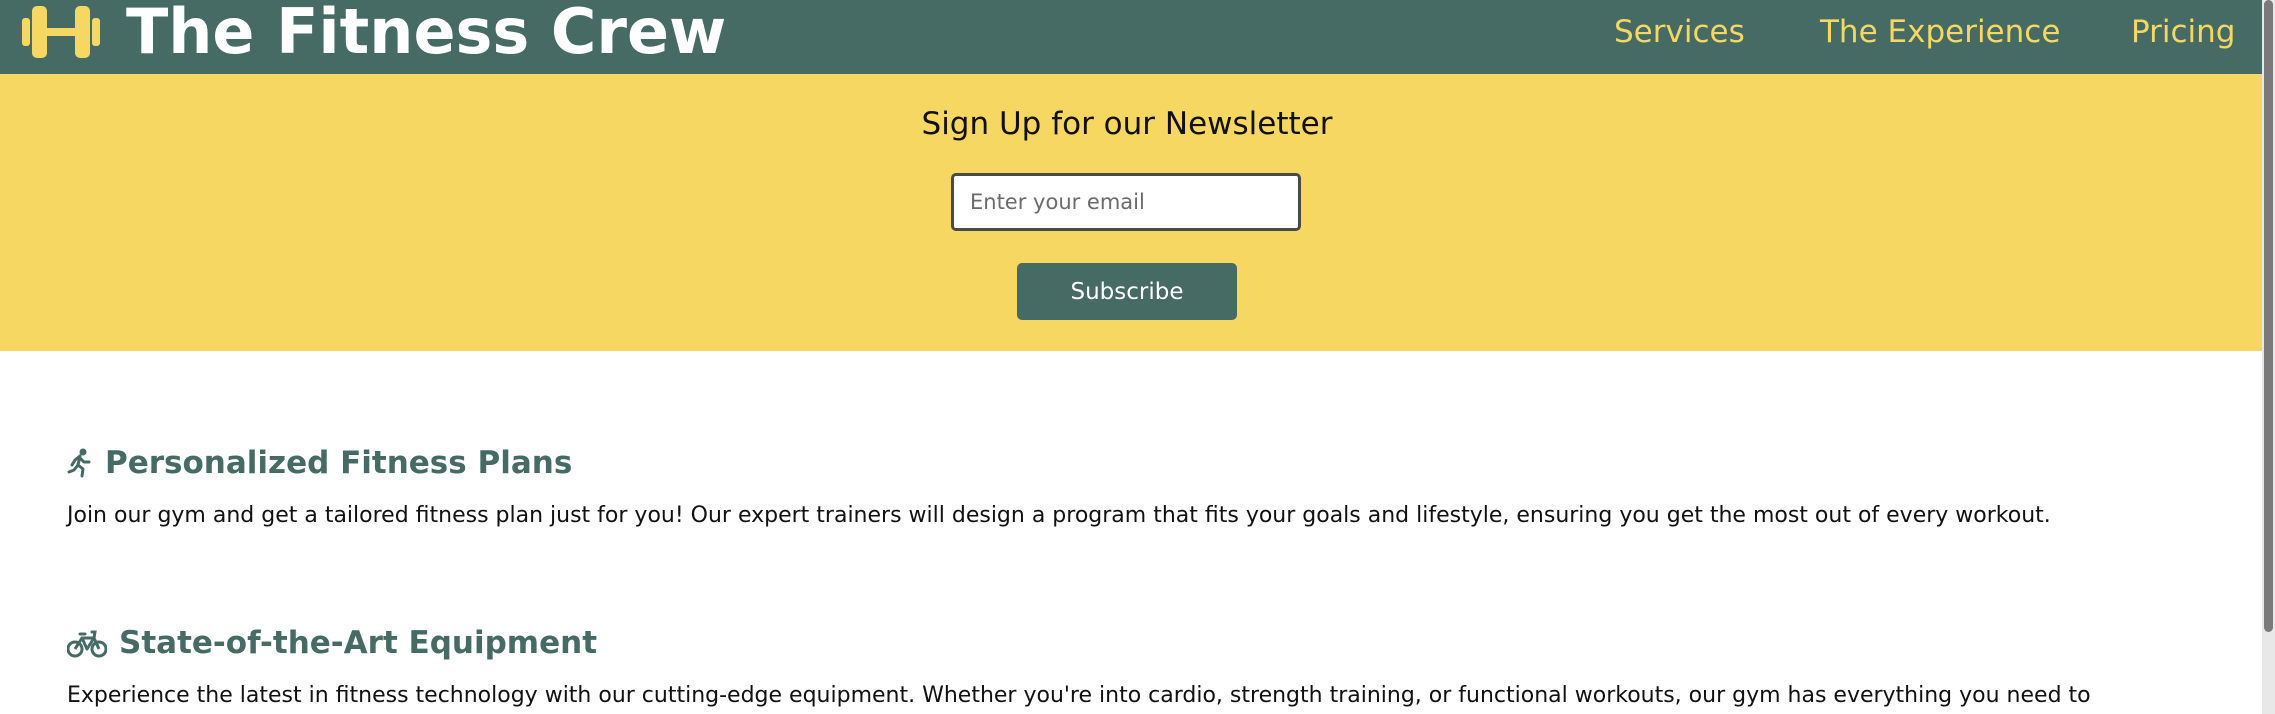  I want to click on nav-link-pricing: Pricing, so click(2183, 32).